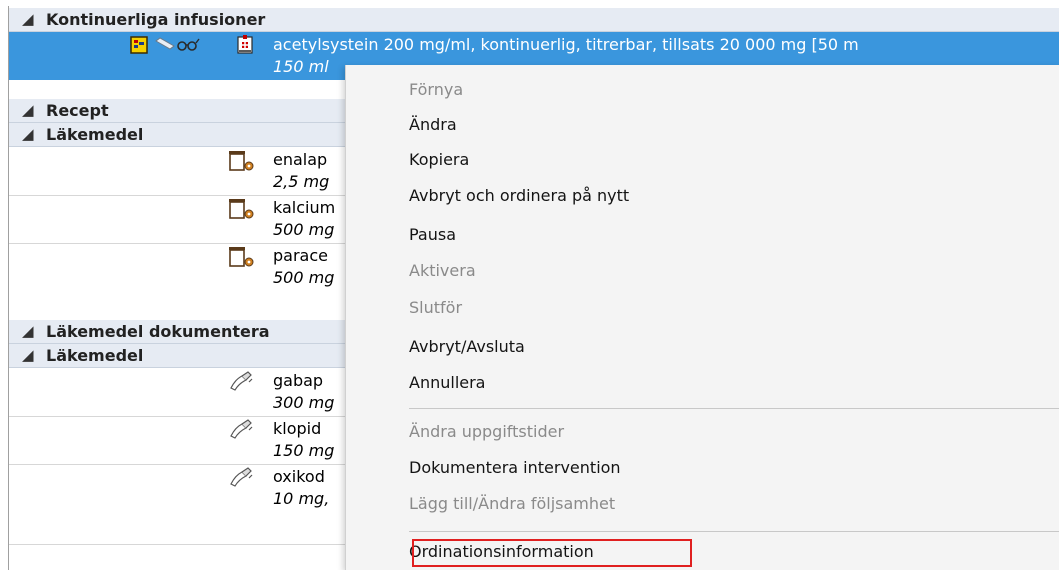 The image size is (1059, 570). Describe the element at coordinates (177, 44) in the screenshot. I see `syringe-icon` at that location.